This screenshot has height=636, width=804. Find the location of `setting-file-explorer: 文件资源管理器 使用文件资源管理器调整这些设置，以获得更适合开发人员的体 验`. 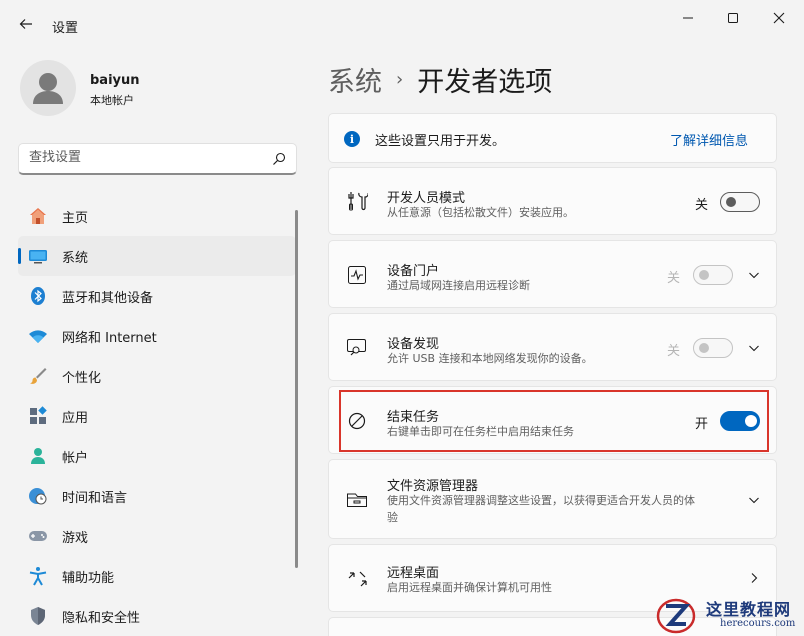

setting-file-explorer: 文件资源管理器 使用文件资源管理器调整这些设置，以获得更适合开发人员的体 验 is located at coordinates (552, 499).